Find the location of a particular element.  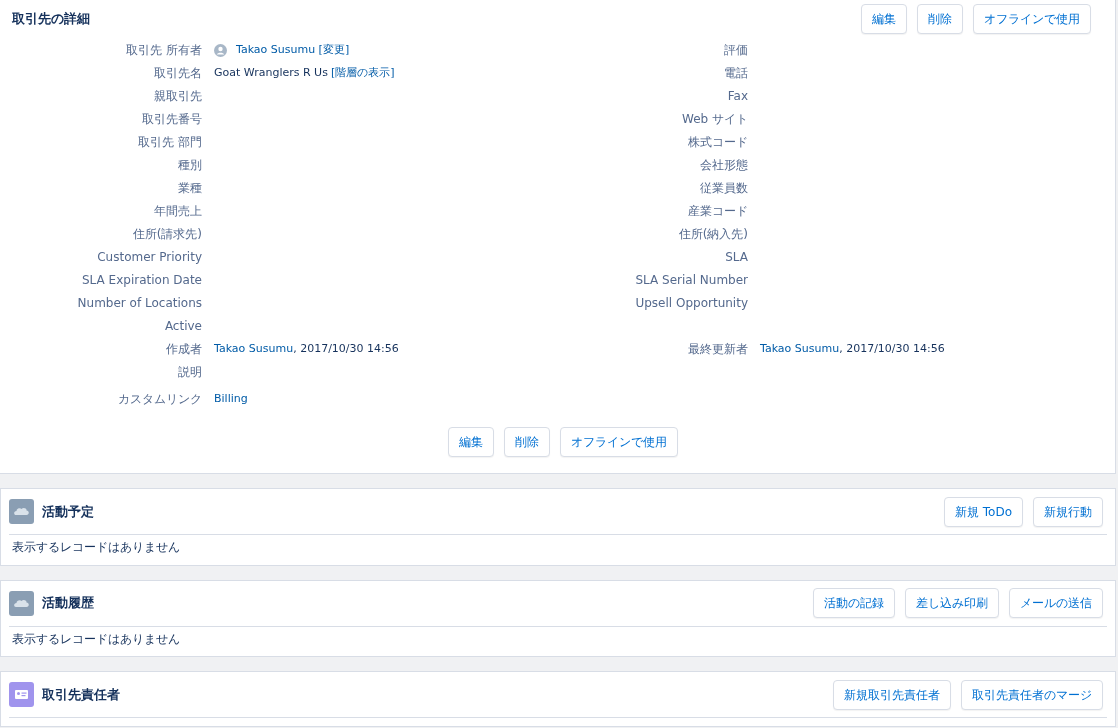

field-label: 住所(納入先) is located at coordinates (713, 234).